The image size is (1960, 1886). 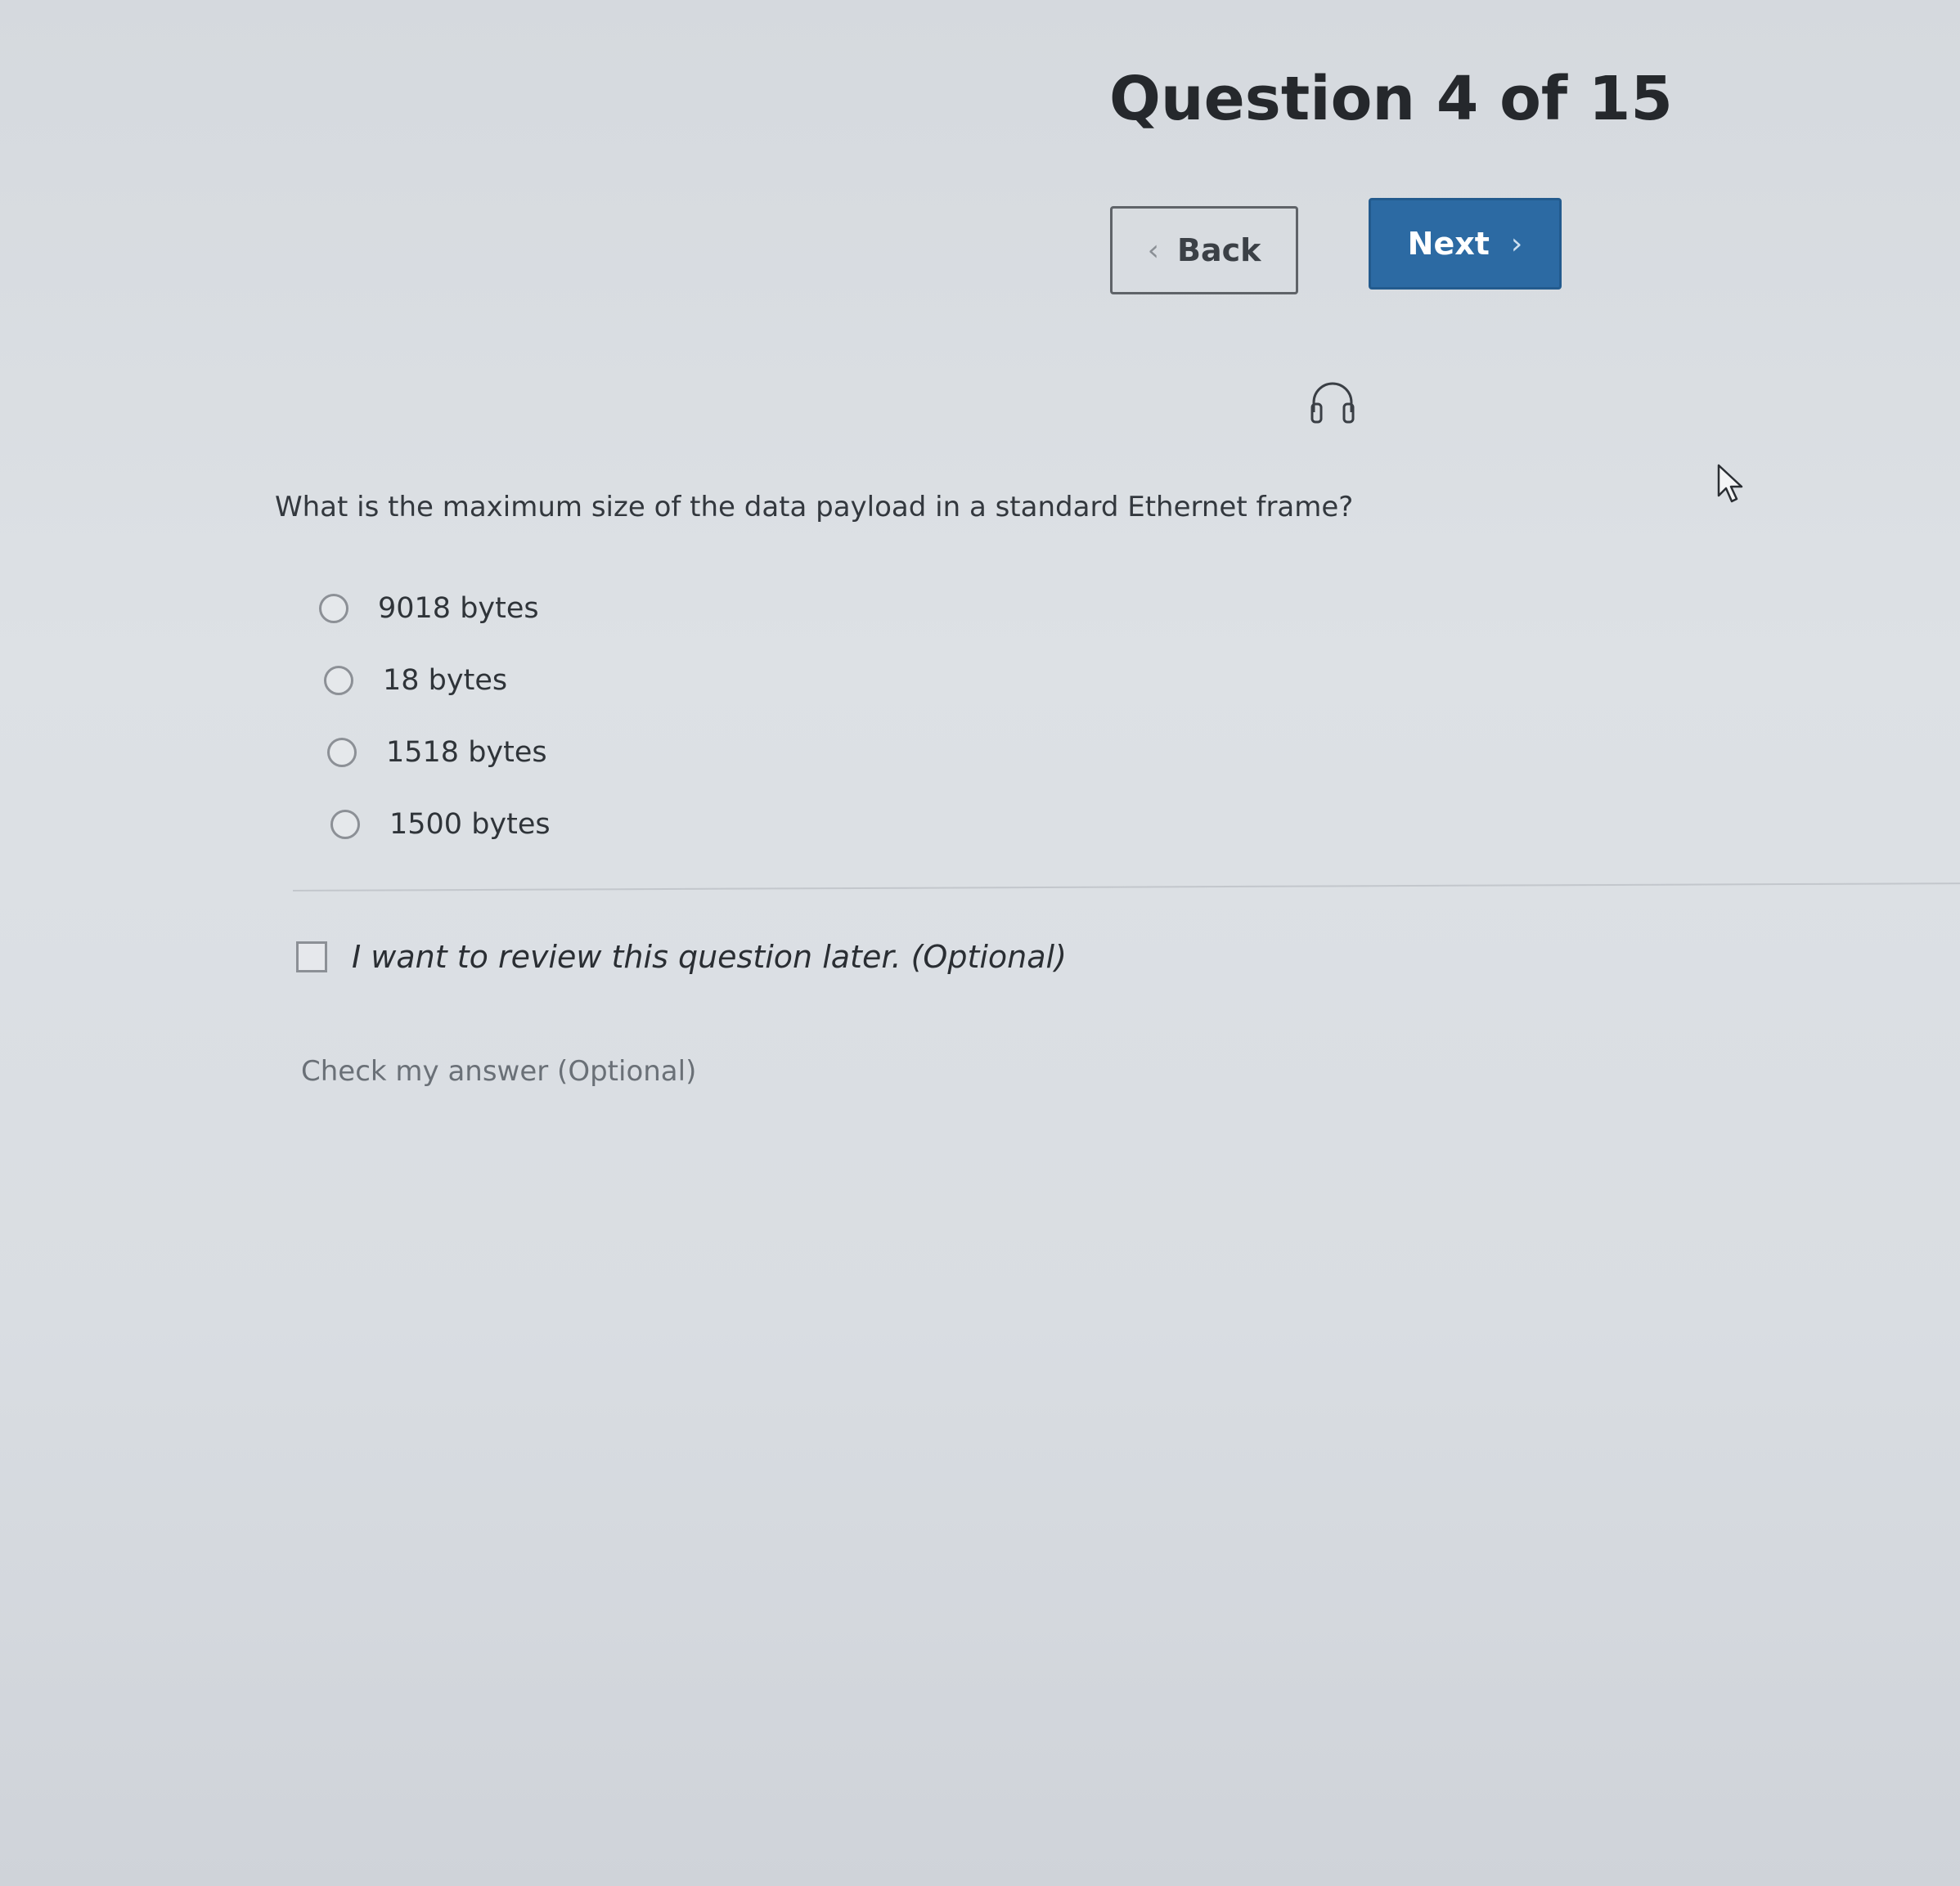 What do you see at coordinates (1391, 99) in the screenshot?
I see `page-title: Question 4 of 15` at bounding box center [1391, 99].